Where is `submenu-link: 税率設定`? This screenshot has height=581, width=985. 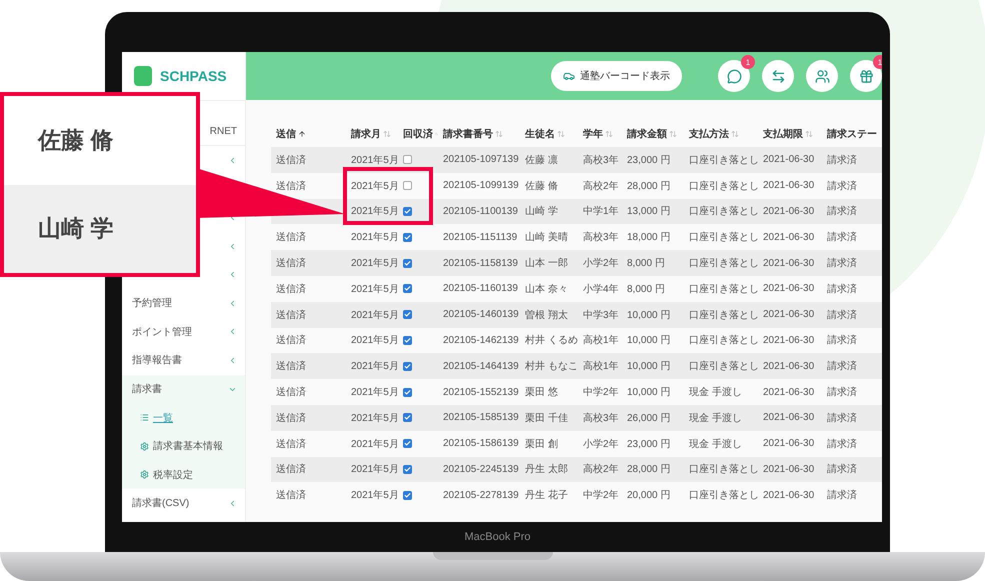 submenu-link: 税率設定 is located at coordinates (173, 475).